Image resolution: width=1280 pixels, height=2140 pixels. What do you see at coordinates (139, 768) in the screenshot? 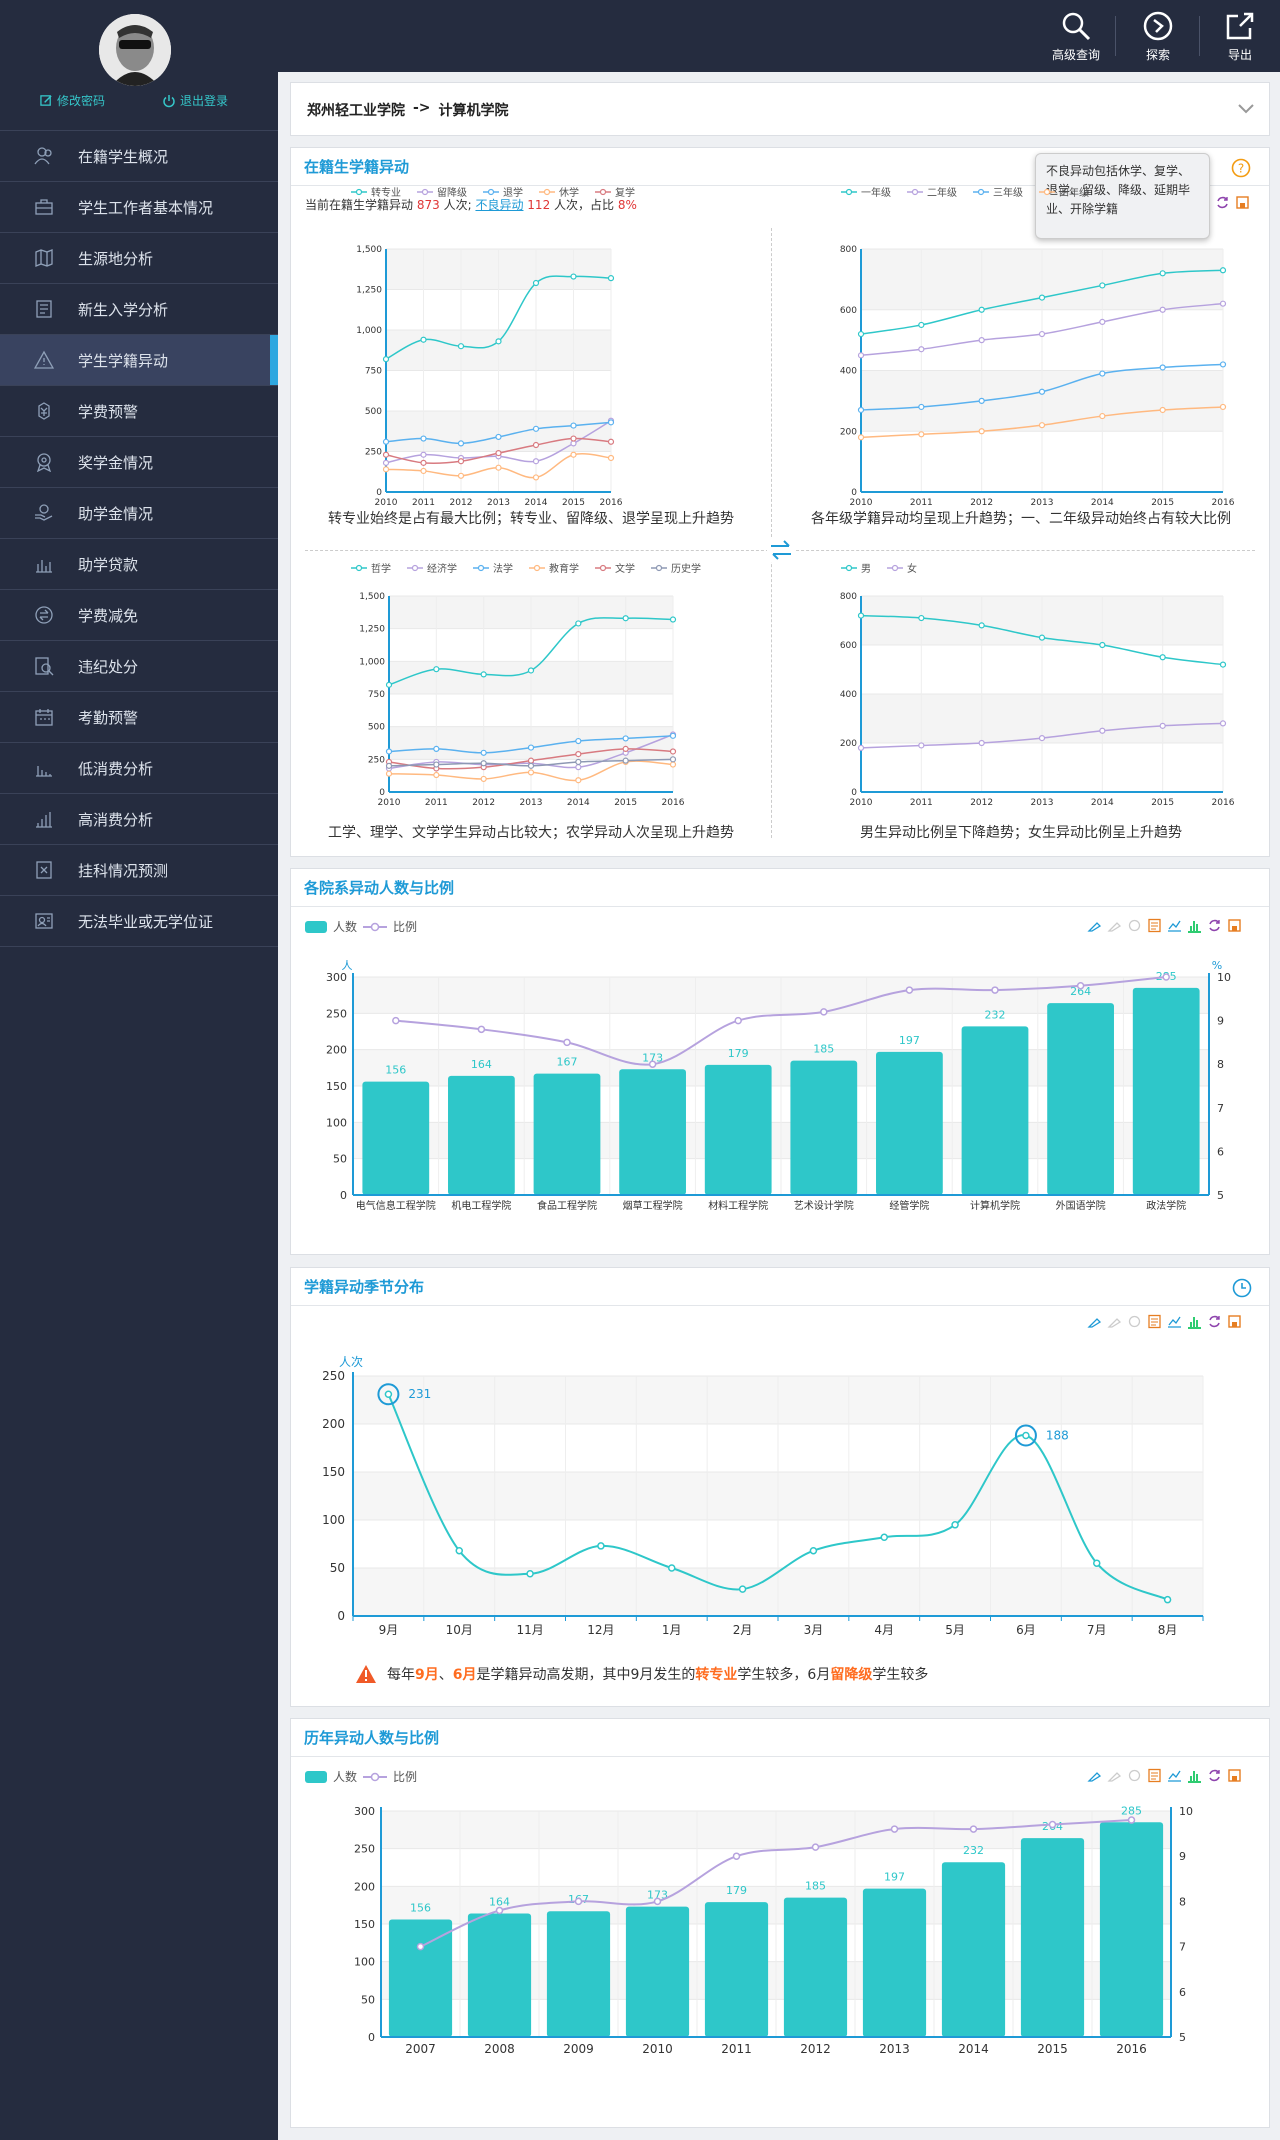
I see `sidebar-item: 低消费分析` at bounding box center [139, 768].